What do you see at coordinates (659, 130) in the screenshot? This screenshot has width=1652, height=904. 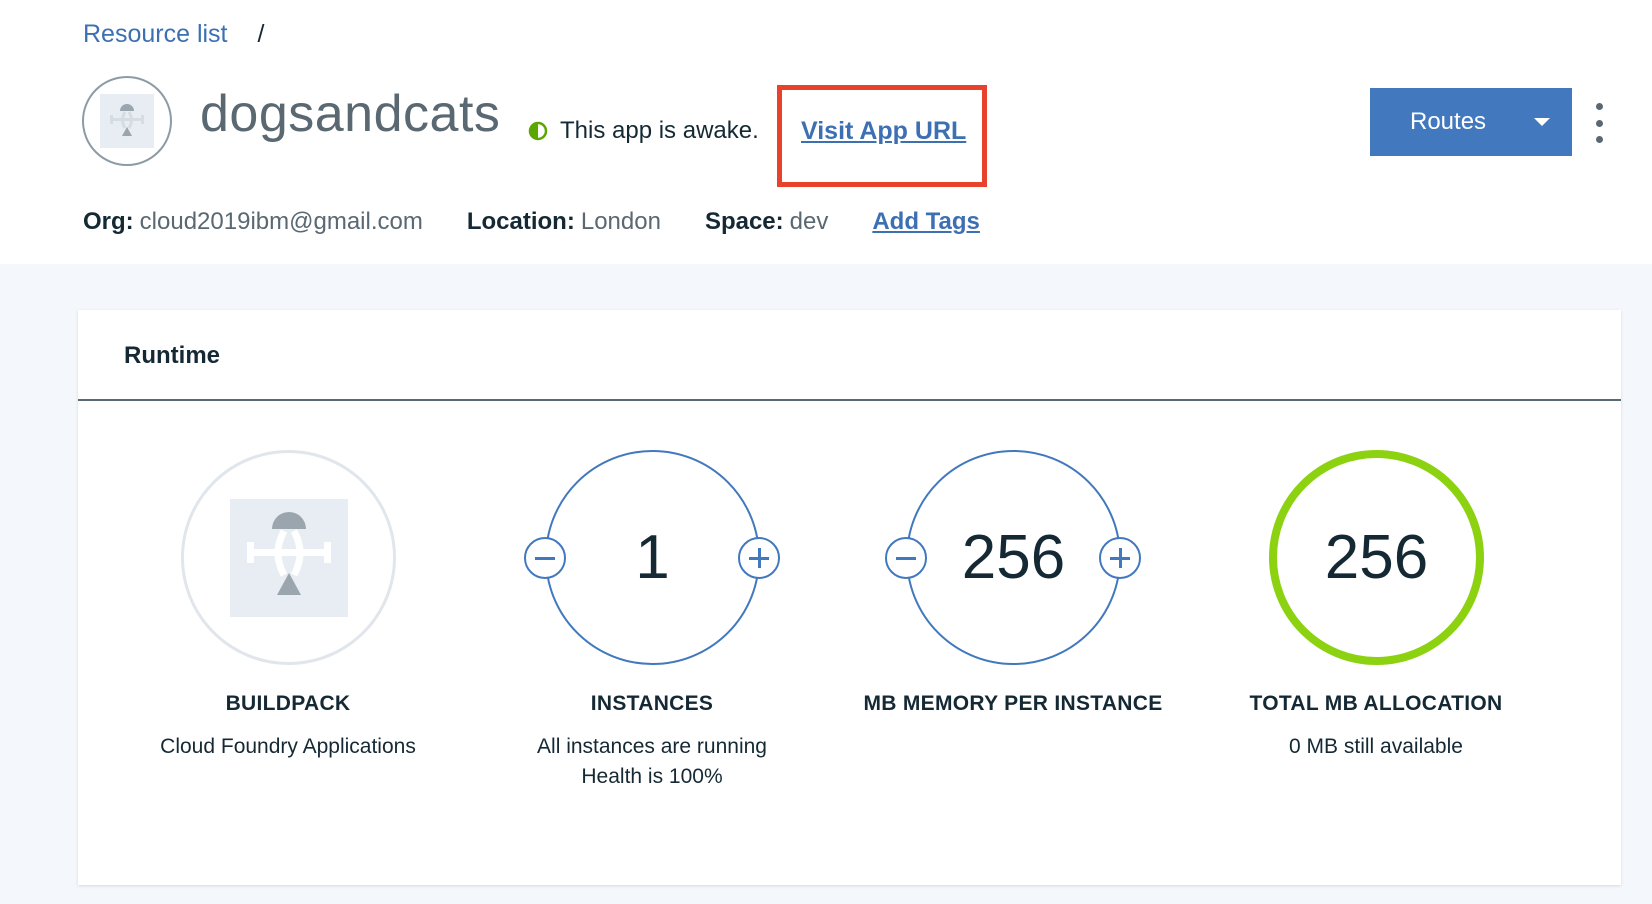 I see `app-status-text: This app is awake.` at bounding box center [659, 130].